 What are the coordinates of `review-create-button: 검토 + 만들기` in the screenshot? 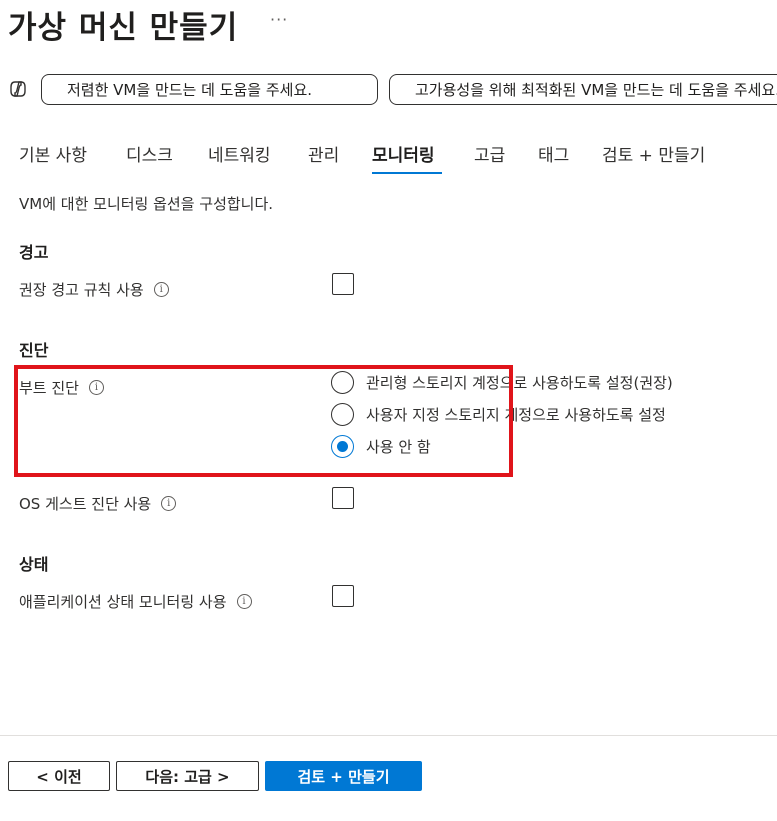 It's located at (343, 776).